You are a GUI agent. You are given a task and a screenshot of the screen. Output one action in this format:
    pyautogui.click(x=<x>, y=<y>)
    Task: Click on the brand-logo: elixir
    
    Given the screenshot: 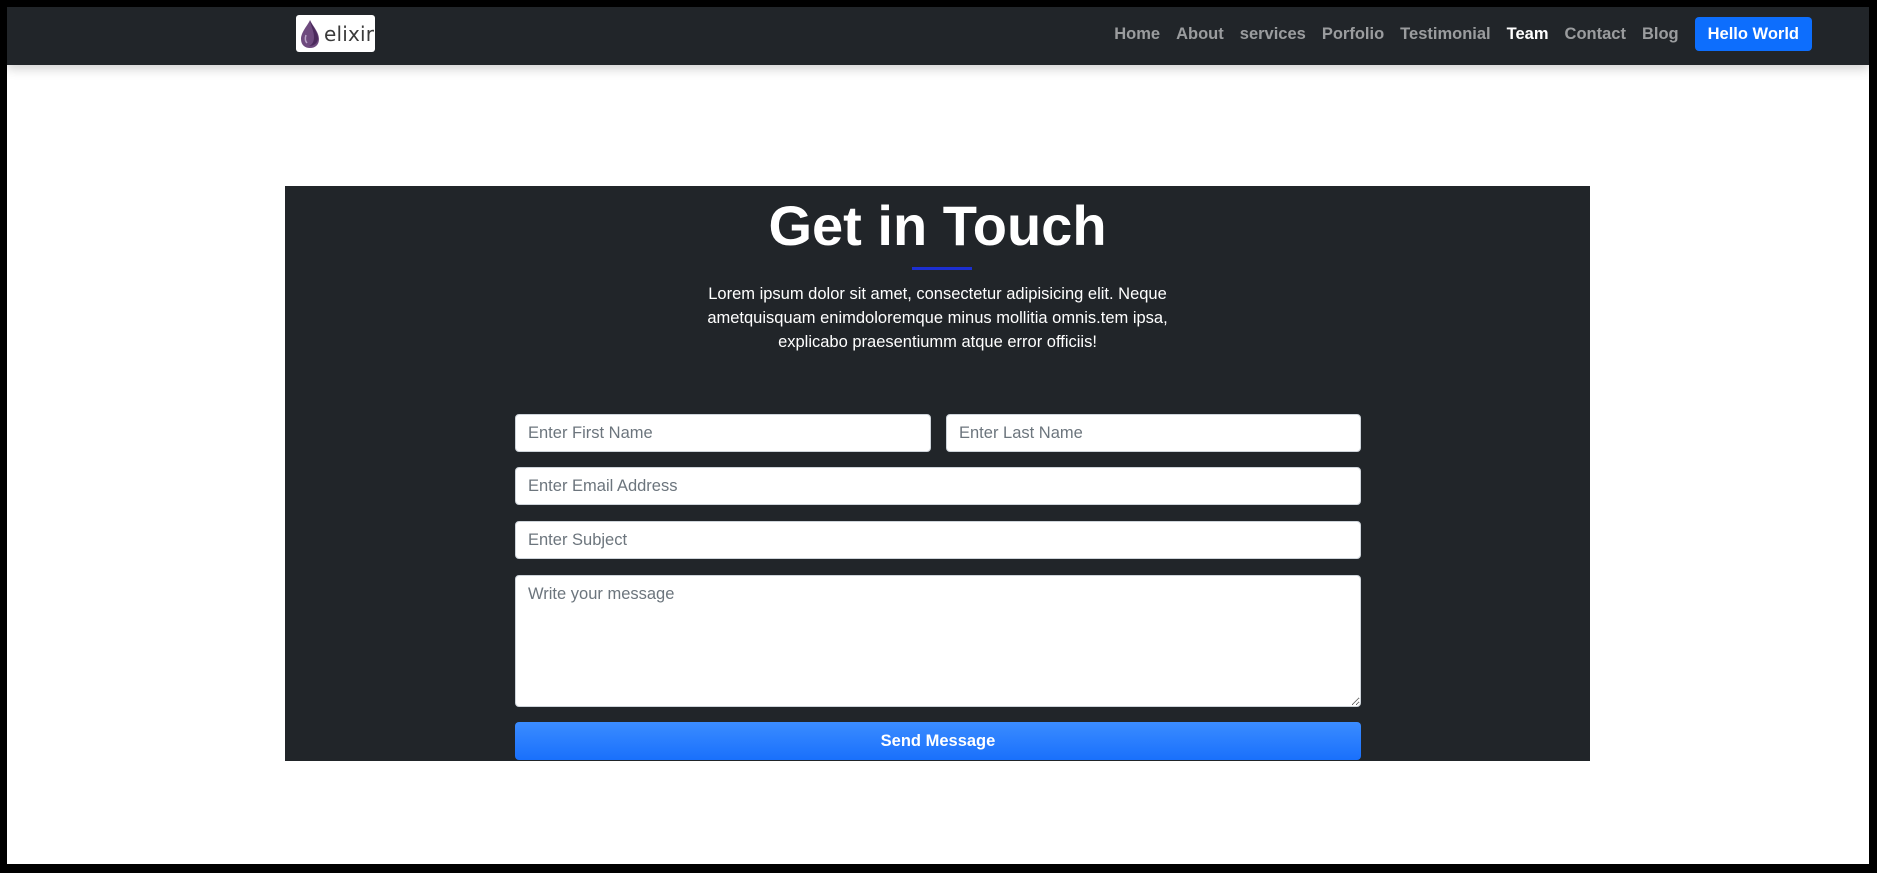 What is the action you would take?
    pyautogui.click(x=335, y=33)
    